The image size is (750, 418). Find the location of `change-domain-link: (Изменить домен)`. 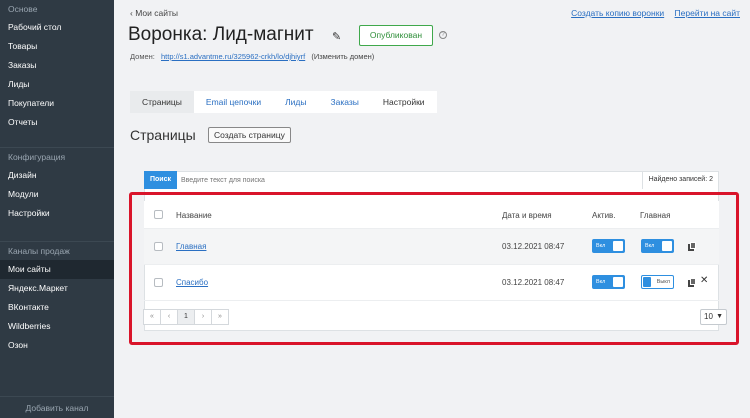

change-domain-link: (Изменить домен) is located at coordinates (342, 56).